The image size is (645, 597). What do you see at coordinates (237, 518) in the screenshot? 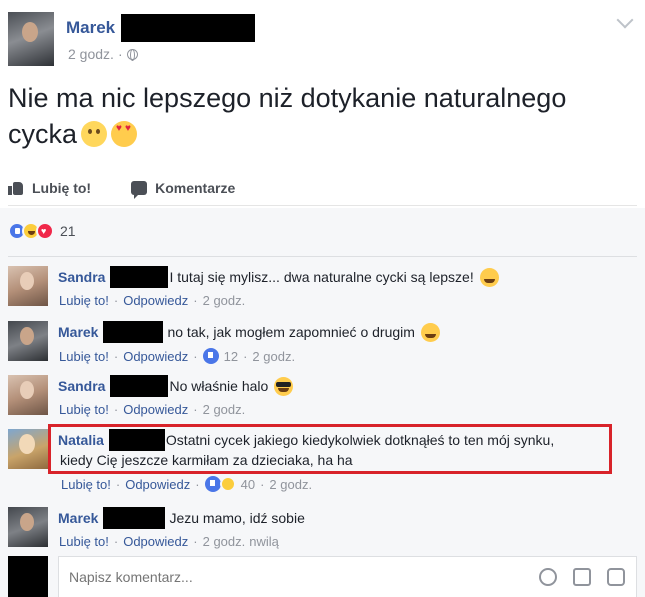
I see `comment-text: Jezu mamo, idź sobie` at bounding box center [237, 518].